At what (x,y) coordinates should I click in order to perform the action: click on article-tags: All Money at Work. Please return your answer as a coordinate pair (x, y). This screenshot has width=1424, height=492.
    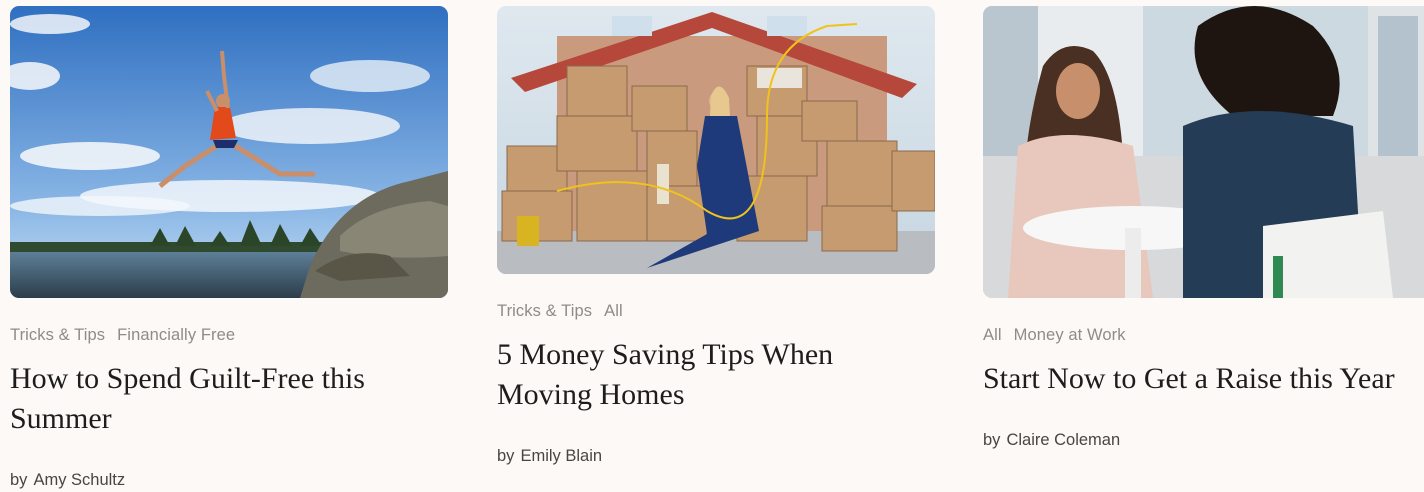
    Looking at the image, I should click on (1203, 335).